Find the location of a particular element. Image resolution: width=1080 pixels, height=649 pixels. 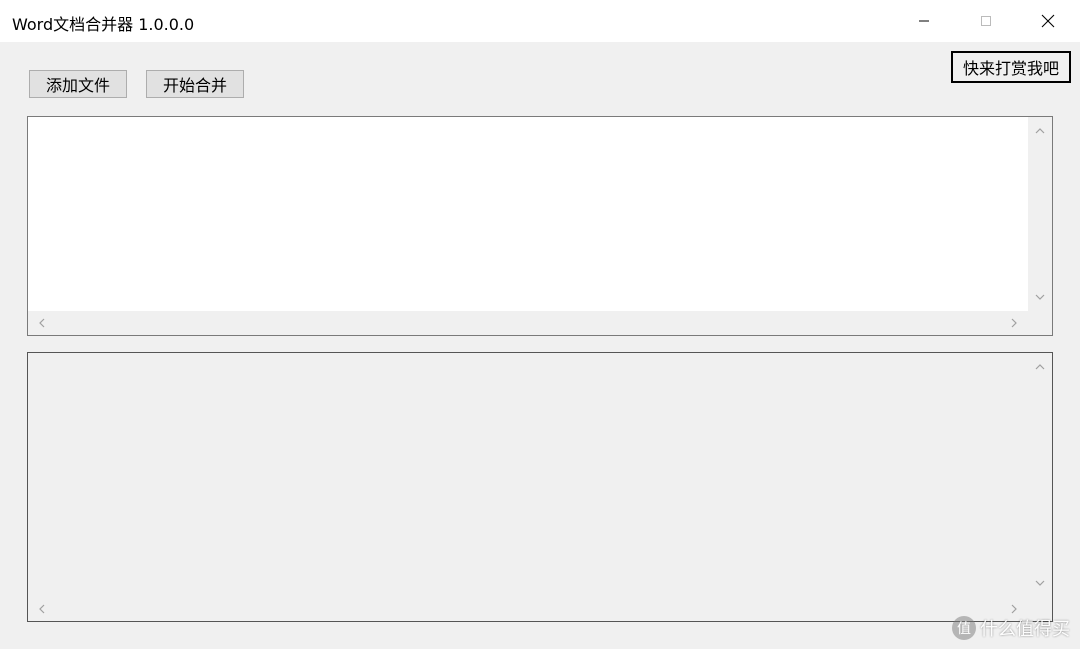

window-title: Word文档合并器 1.0.0.0 is located at coordinates (103, 24).